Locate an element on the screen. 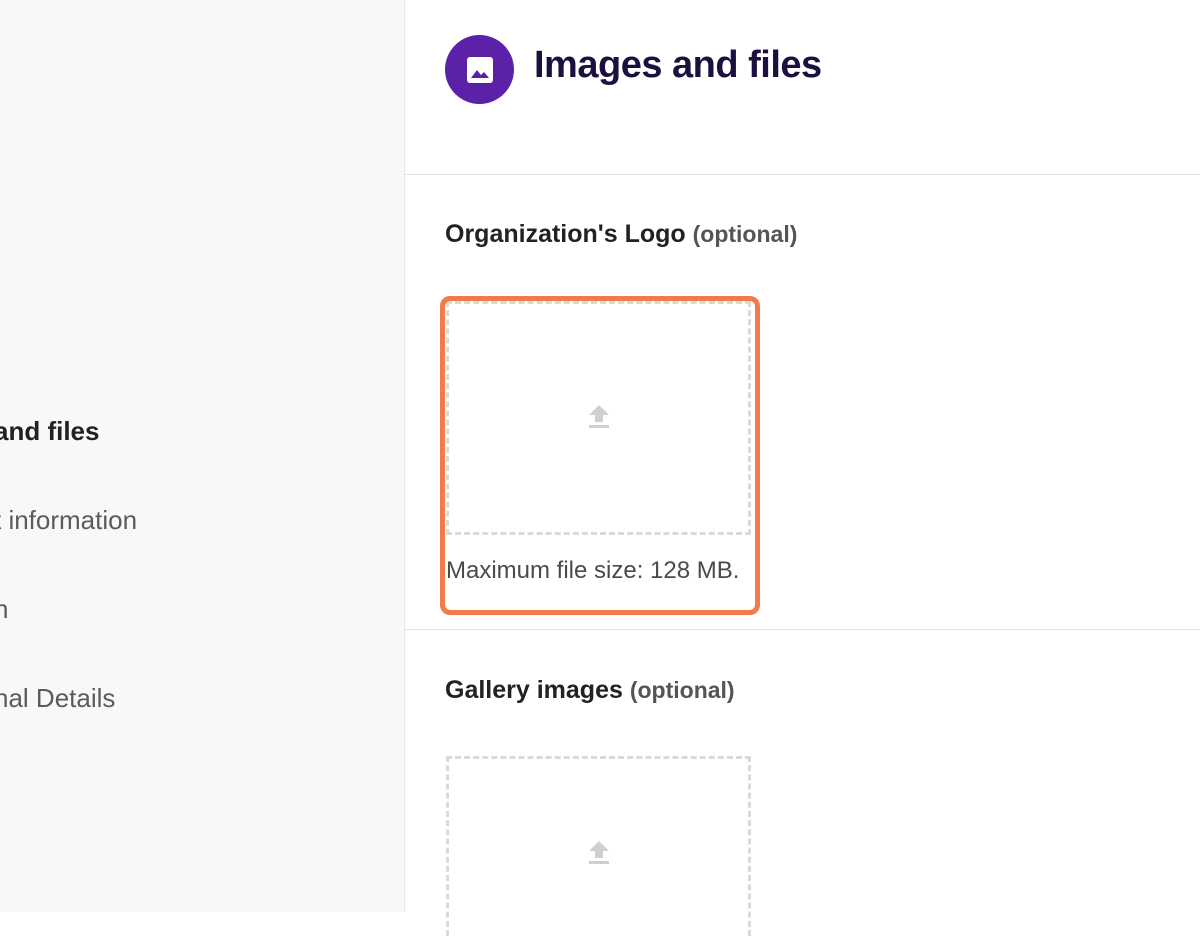 The image size is (1200, 936). sidebar-item-label: nal Details is located at coordinates (58, 698).